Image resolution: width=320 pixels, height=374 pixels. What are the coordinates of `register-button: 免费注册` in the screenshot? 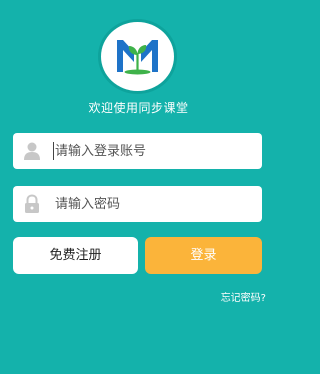 It's located at (75, 255).